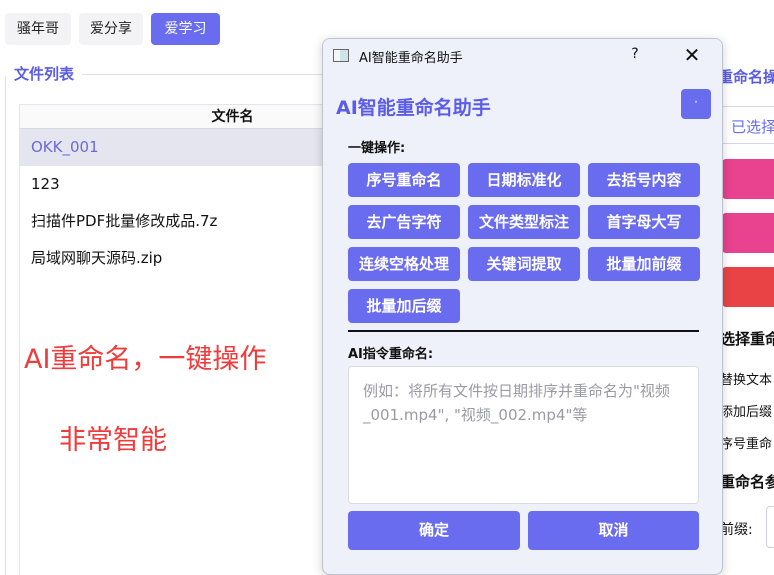 The width and height of the screenshot is (774, 575). I want to click on op-date-normalize-button: 日期标准化, so click(524, 180).